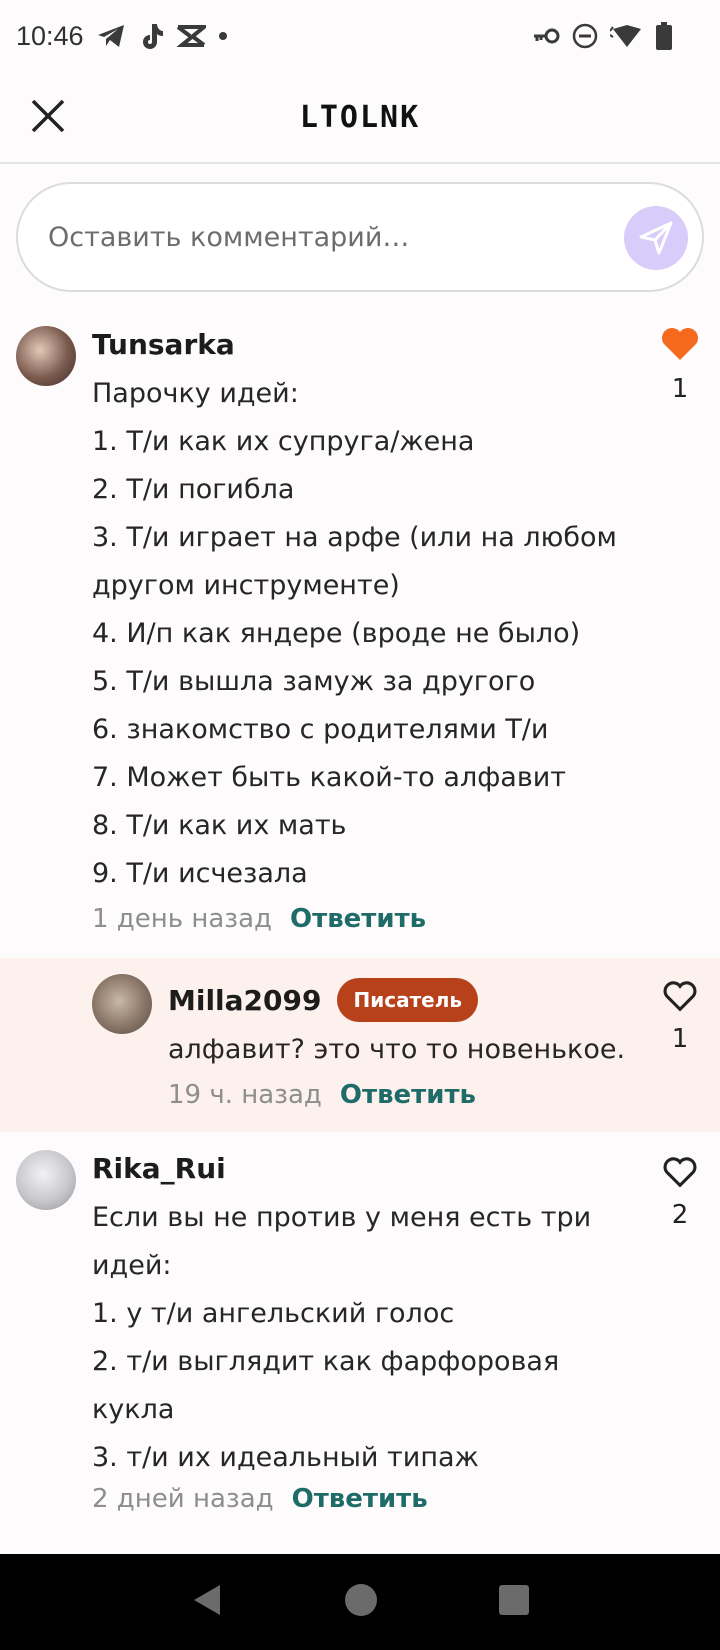 The height and width of the screenshot is (1650, 720). I want to click on status-bar: 10:46, so click(360, 36).